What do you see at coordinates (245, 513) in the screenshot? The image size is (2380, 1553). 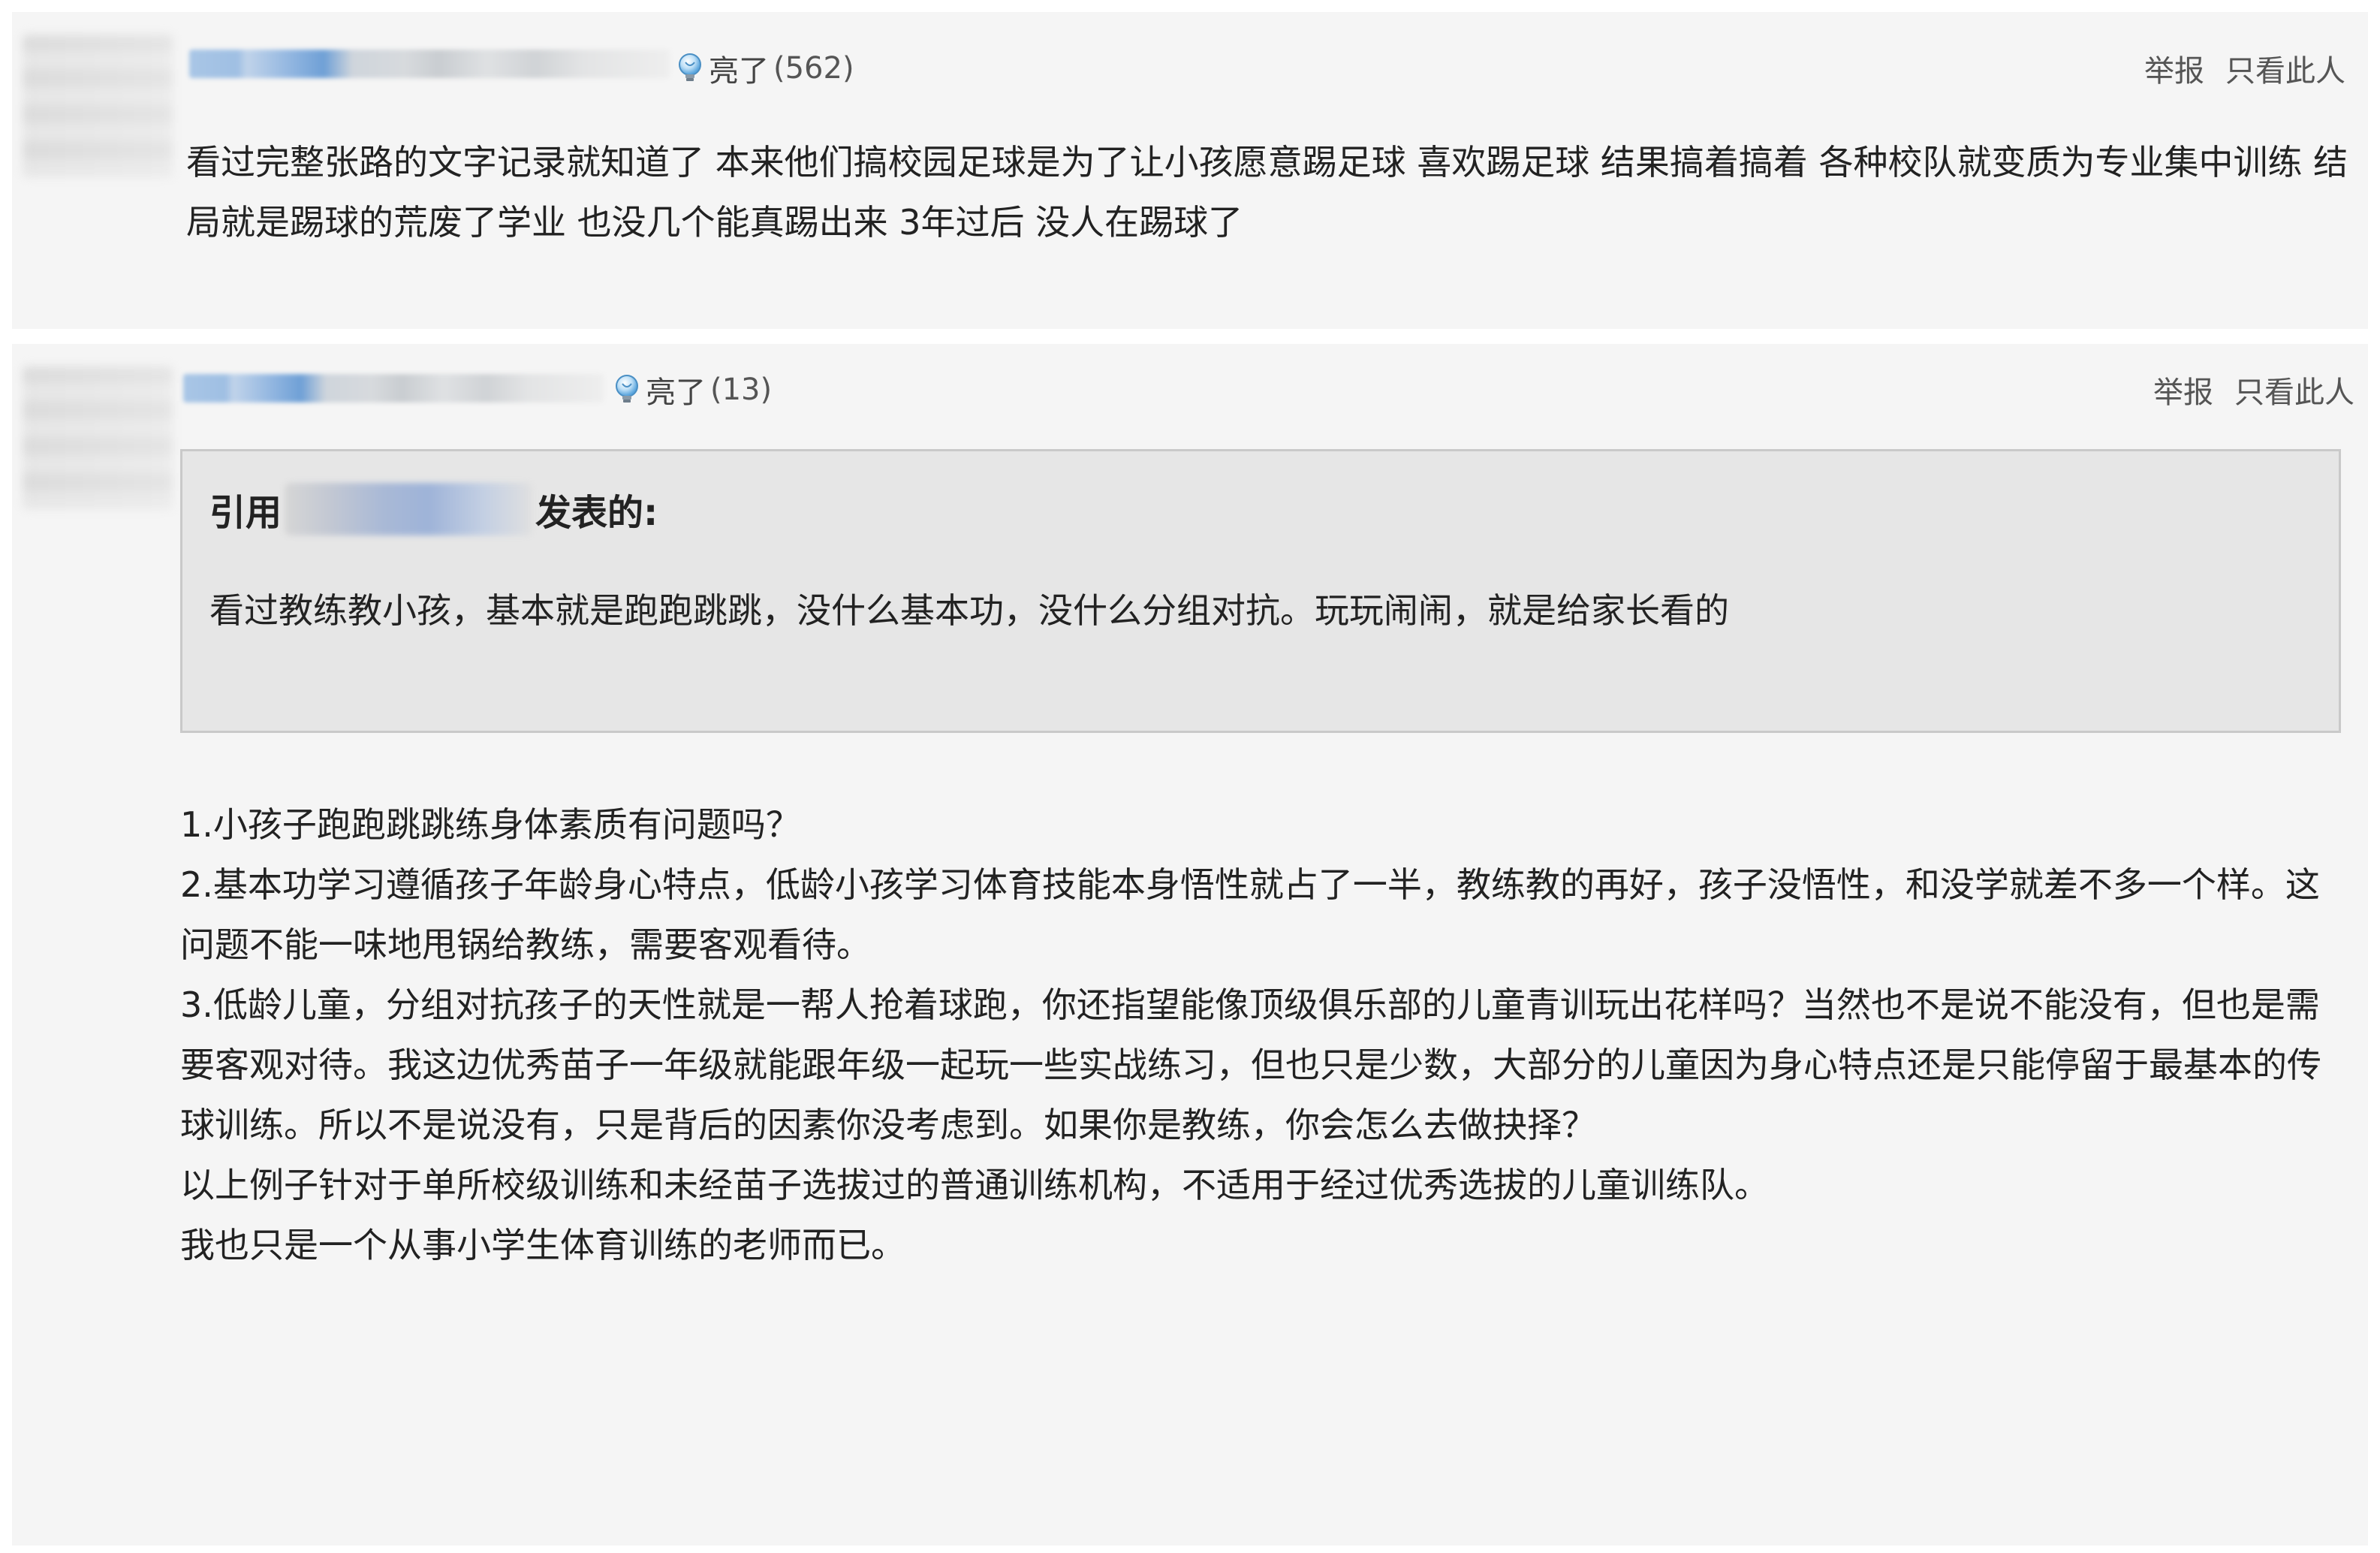 I see `quote-prefix: 引用` at bounding box center [245, 513].